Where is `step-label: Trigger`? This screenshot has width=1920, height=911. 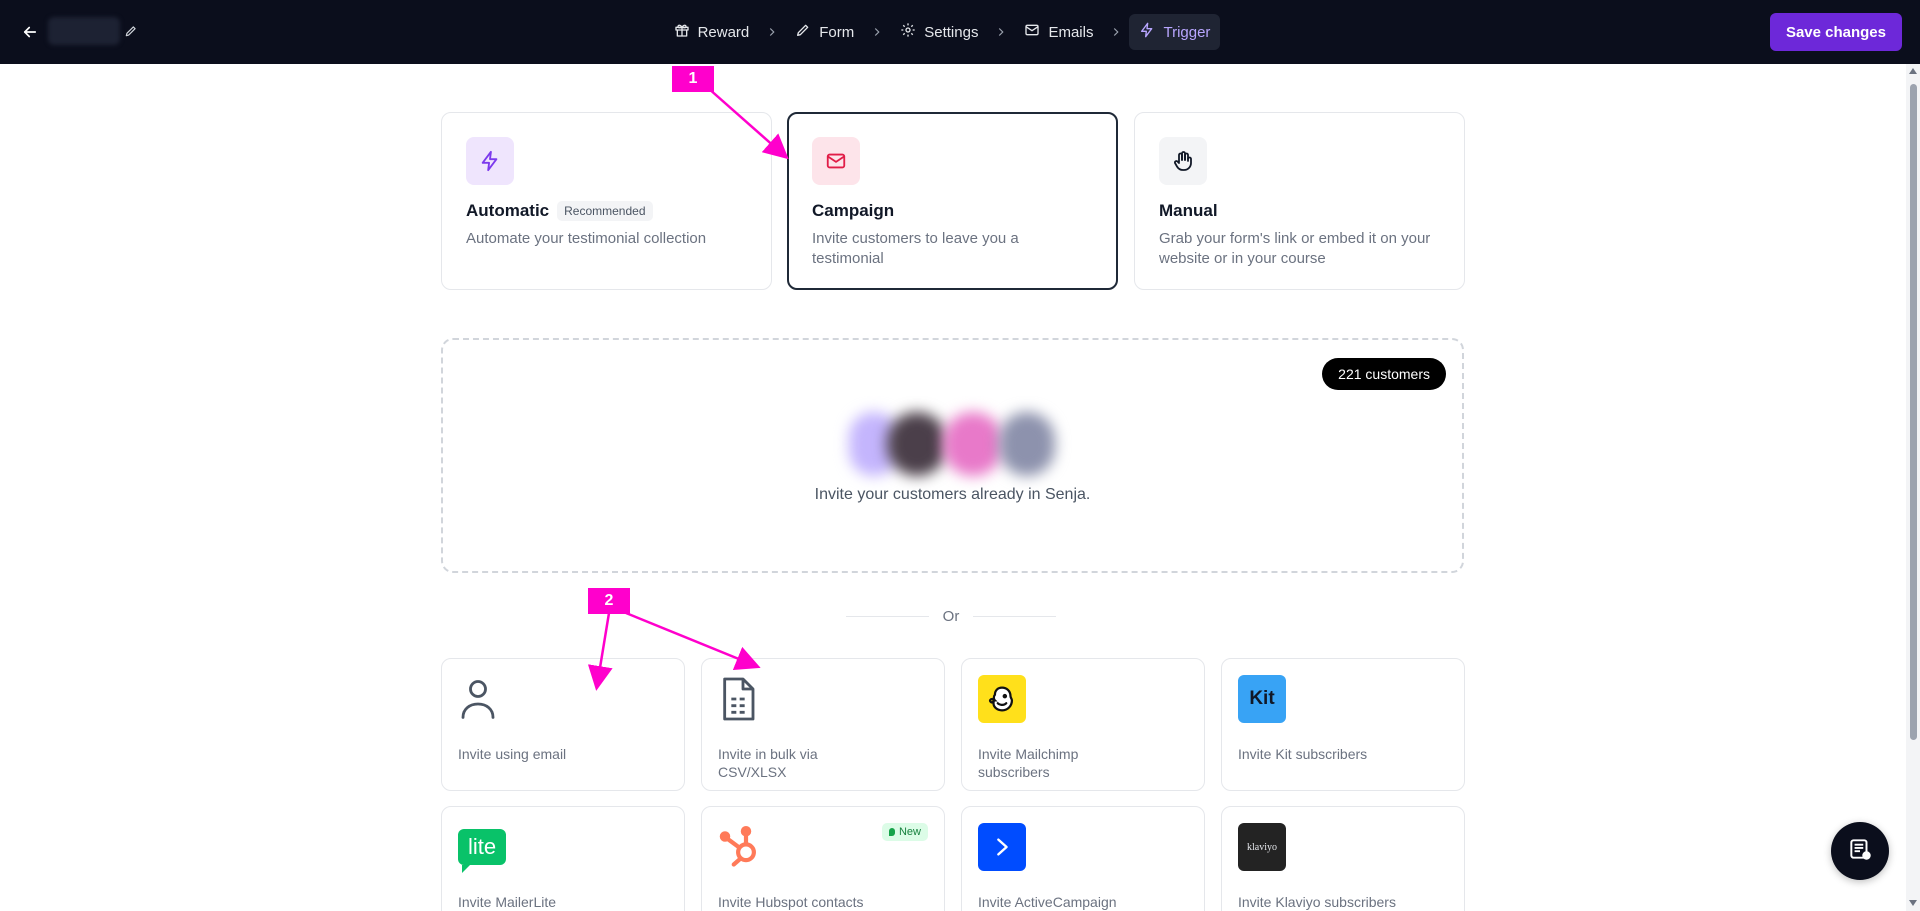
step-label: Trigger is located at coordinates (1187, 32).